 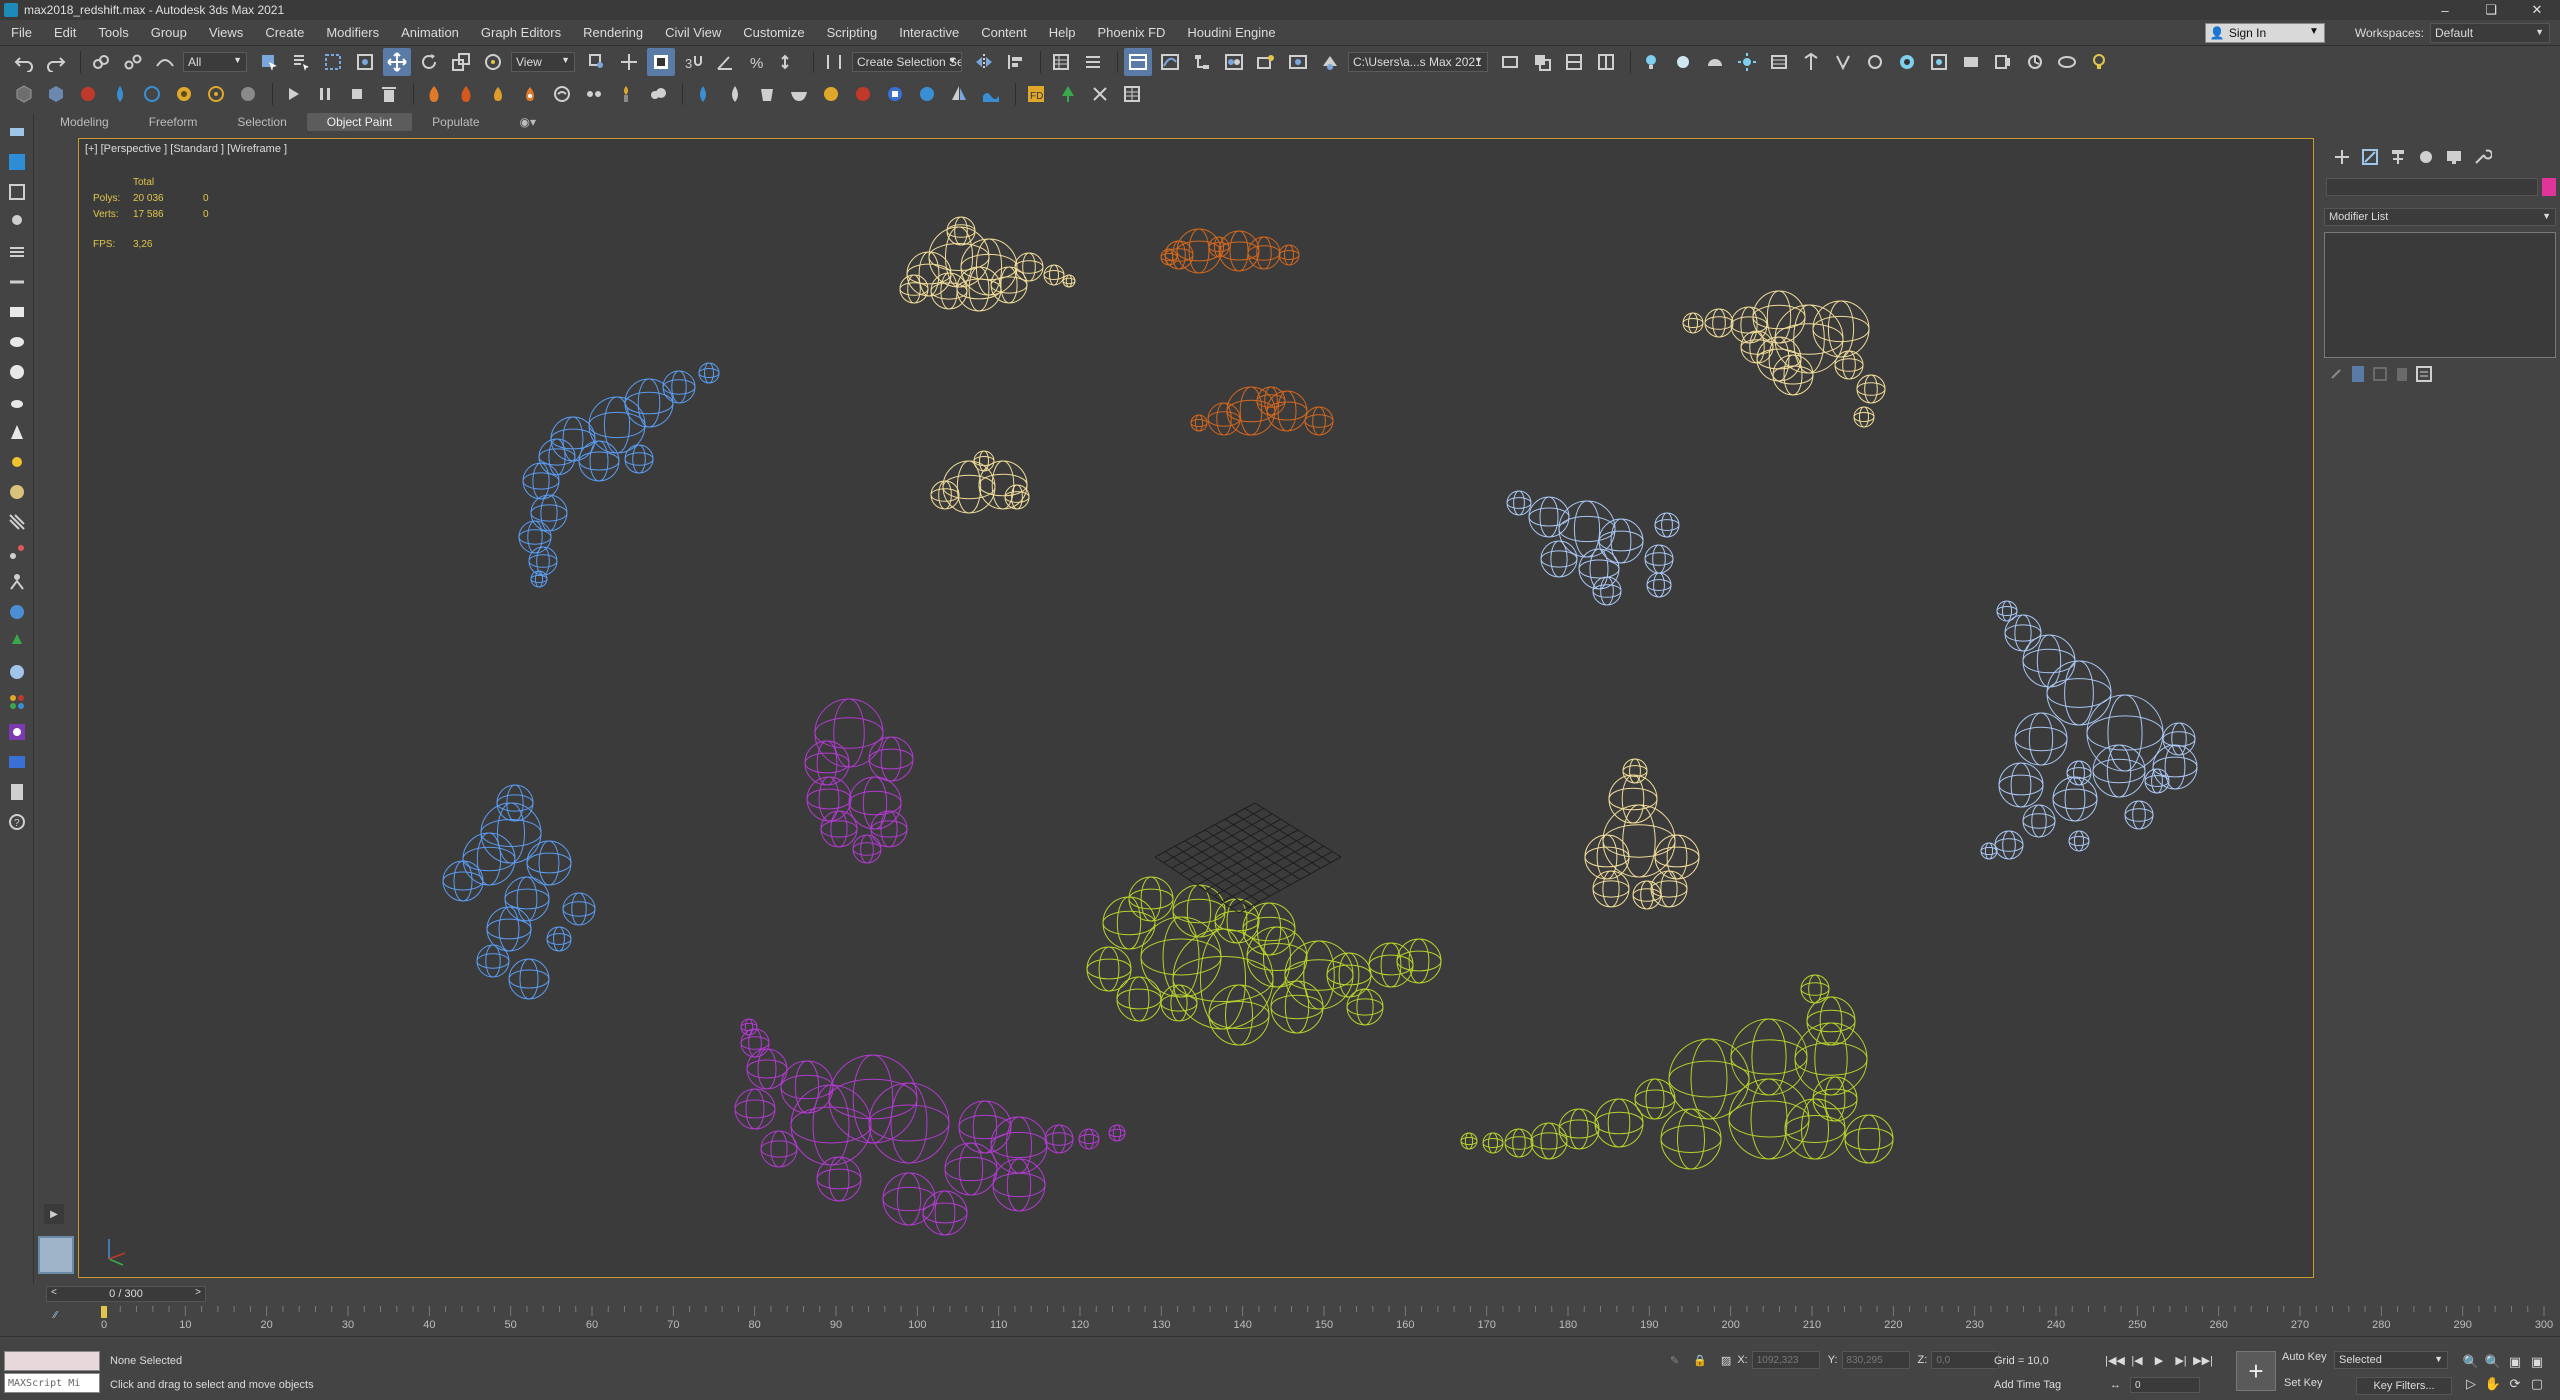 I want to click on auto-key-button: Auto Key, so click(x=2304, y=1357).